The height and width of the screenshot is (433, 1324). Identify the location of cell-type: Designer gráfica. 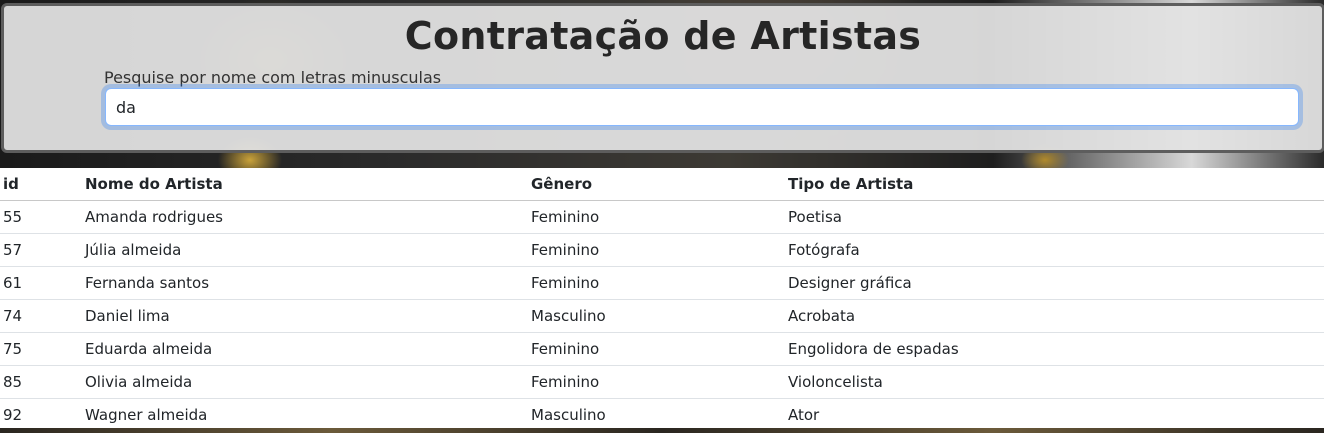
(1054, 283).